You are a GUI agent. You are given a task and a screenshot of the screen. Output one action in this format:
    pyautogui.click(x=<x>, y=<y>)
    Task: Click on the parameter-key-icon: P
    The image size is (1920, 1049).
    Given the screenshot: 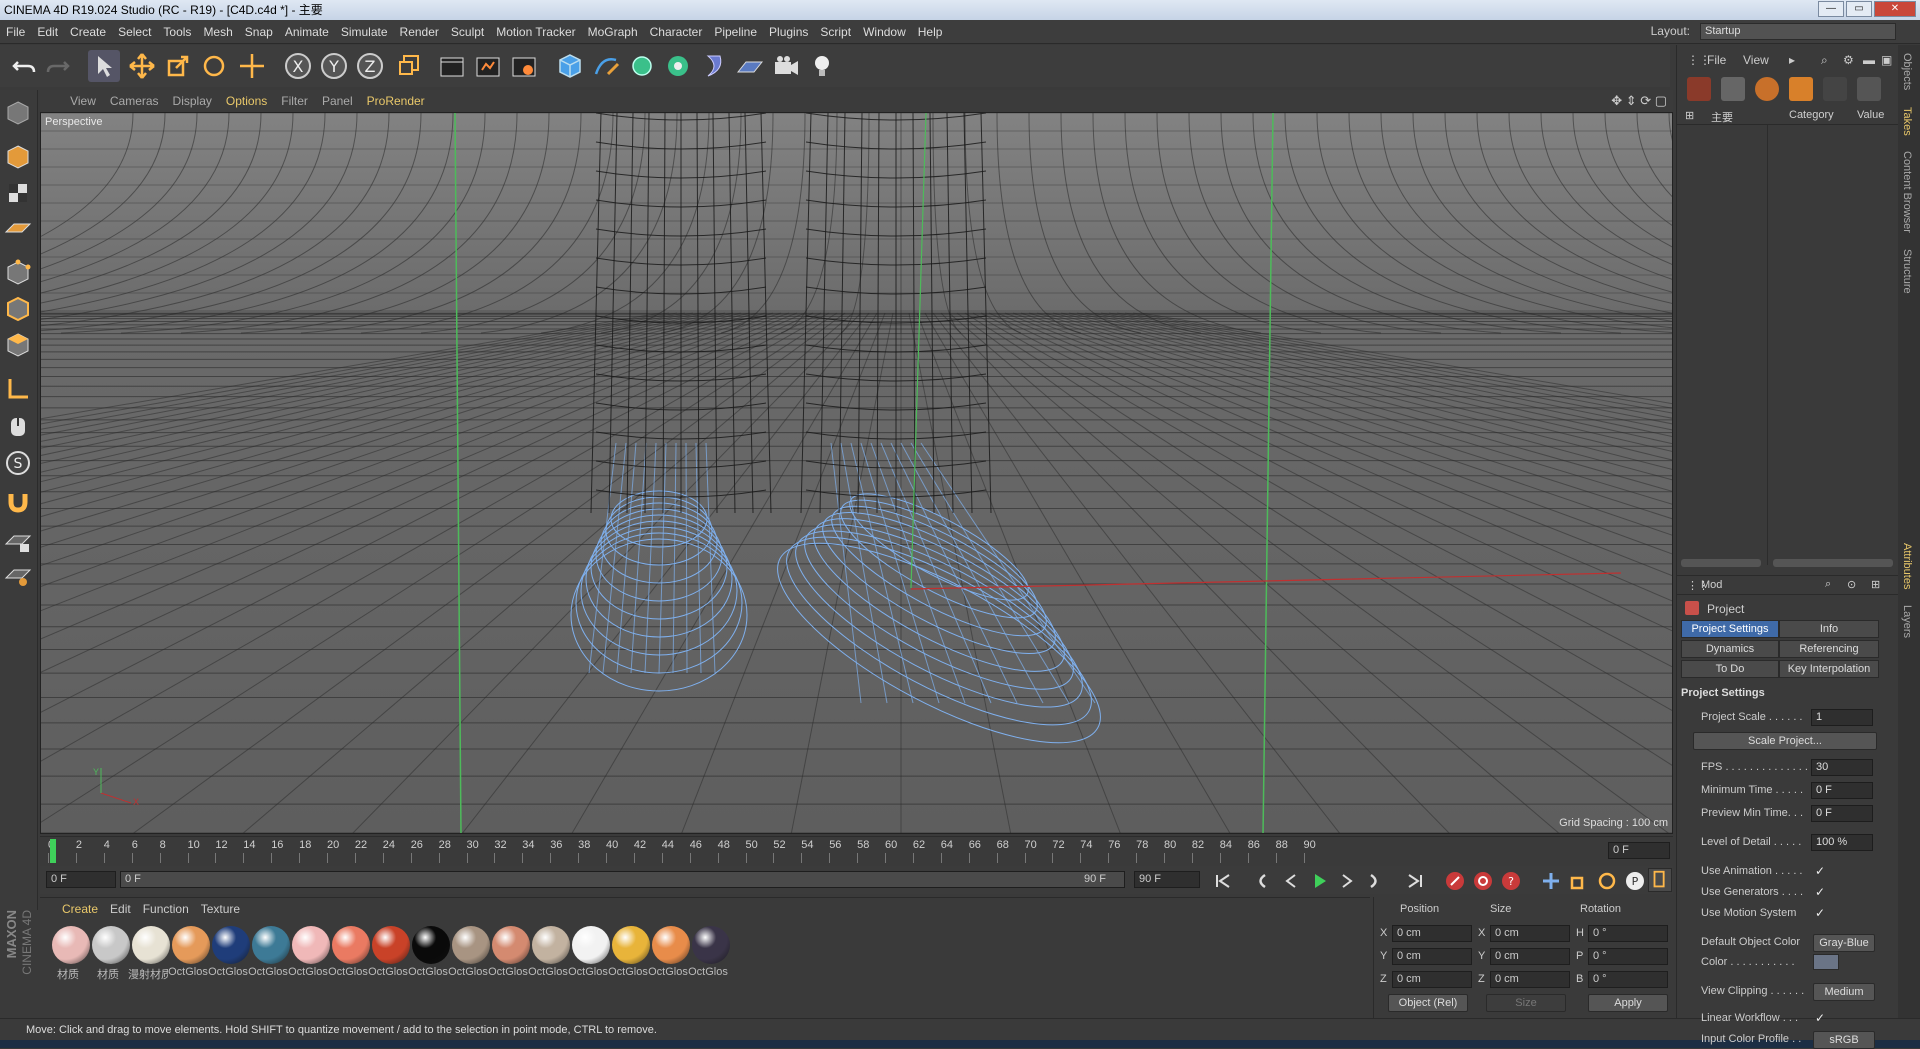 What is the action you would take?
    pyautogui.click(x=1635, y=881)
    